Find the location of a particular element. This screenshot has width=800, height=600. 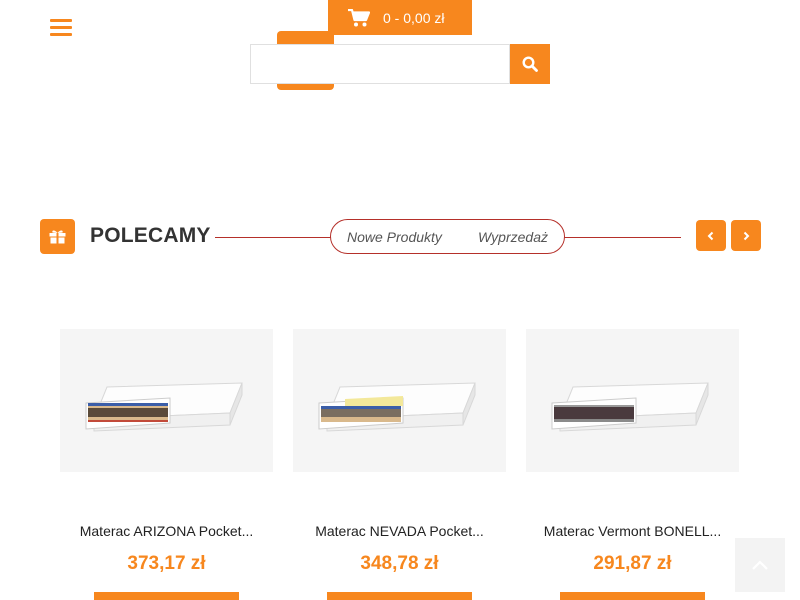

search-input is located at coordinates (380, 64).